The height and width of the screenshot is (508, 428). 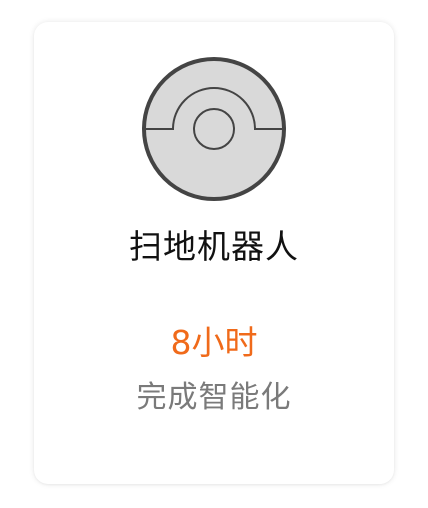 What do you see at coordinates (214, 129) in the screenshot?
I see `robot-vacuum-icon` at bounding box center [214, 129].